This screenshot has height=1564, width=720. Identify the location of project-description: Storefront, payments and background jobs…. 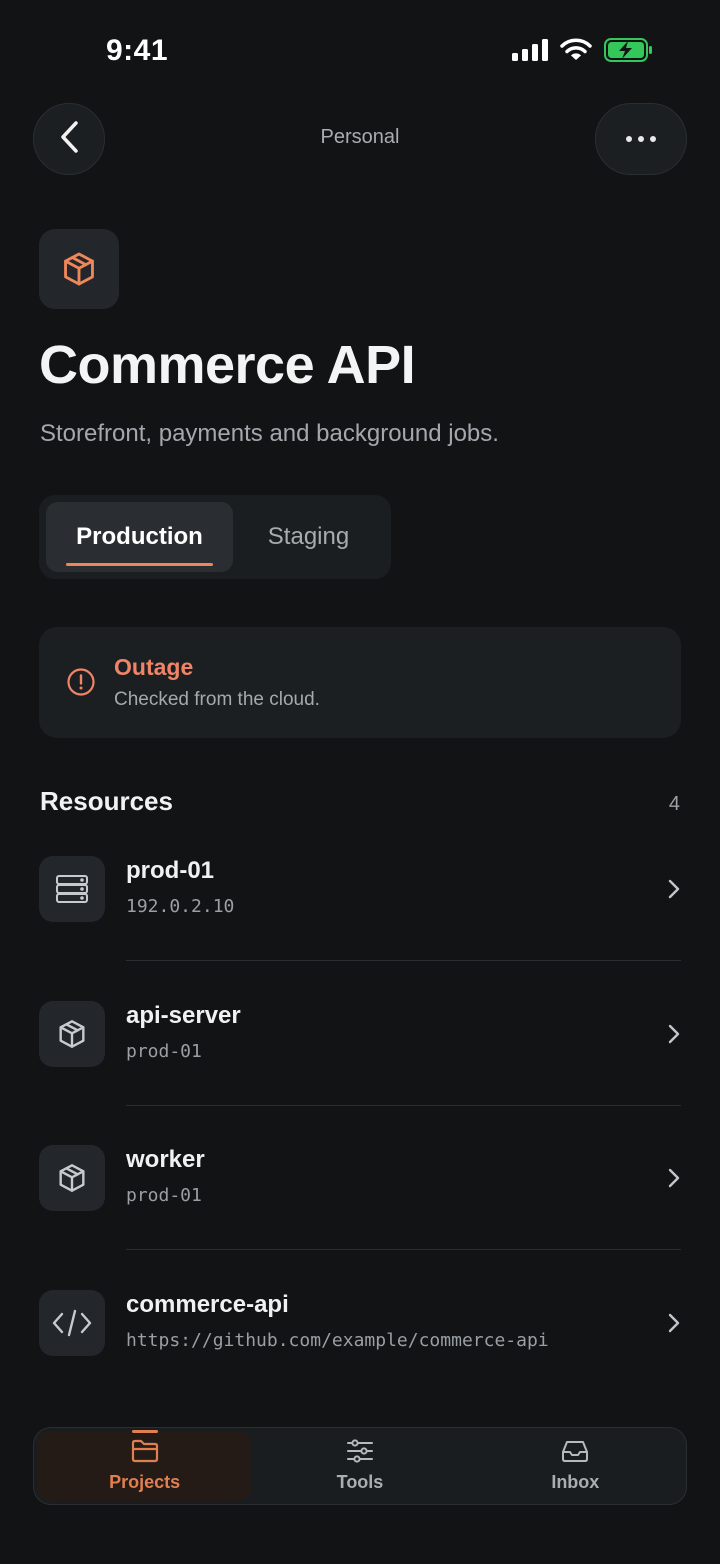
(269, 433).